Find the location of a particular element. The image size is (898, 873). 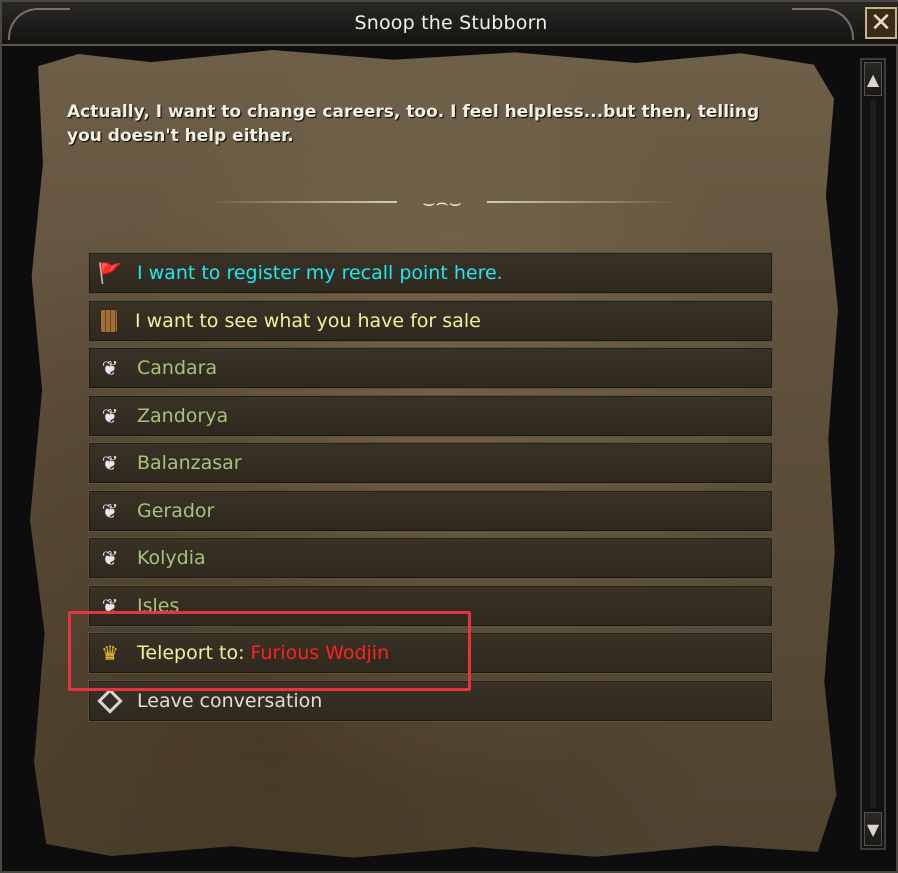

option-label: Kolydia is located at coordinates (171, 558).